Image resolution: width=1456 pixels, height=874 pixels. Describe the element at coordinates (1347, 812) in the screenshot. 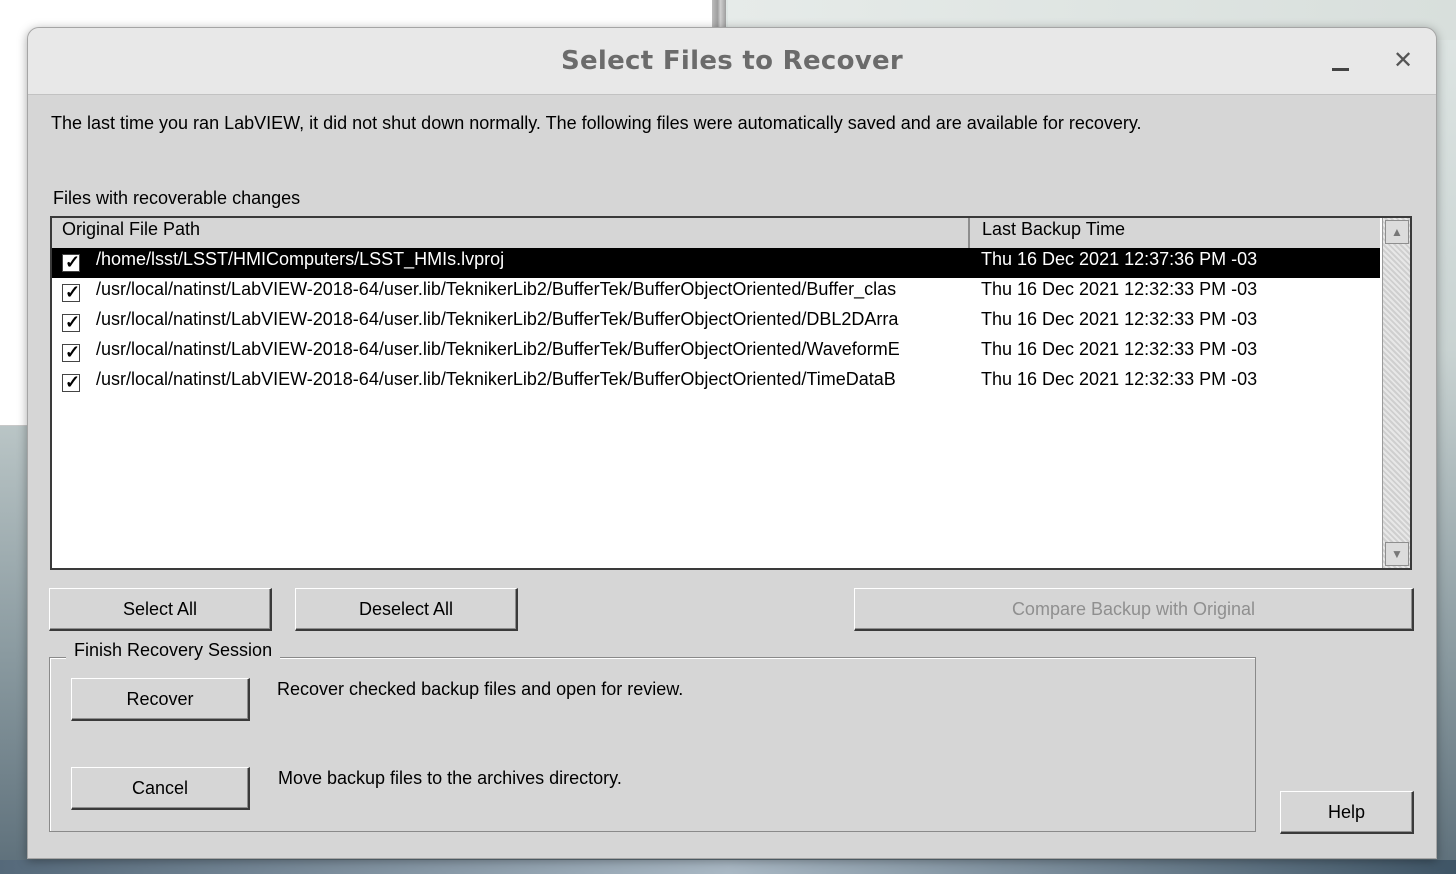

I see `help-button: Help` at that location.